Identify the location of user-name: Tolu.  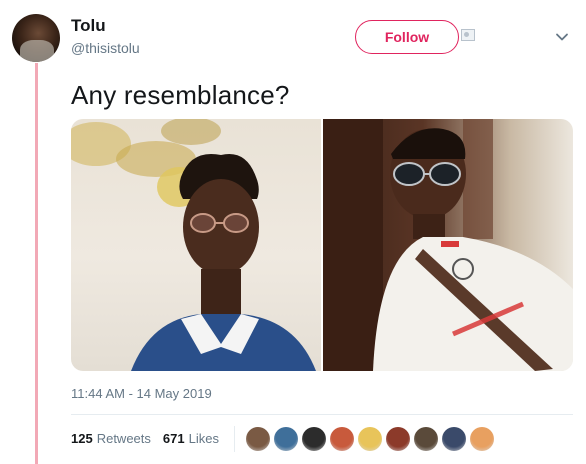
(88, 26).